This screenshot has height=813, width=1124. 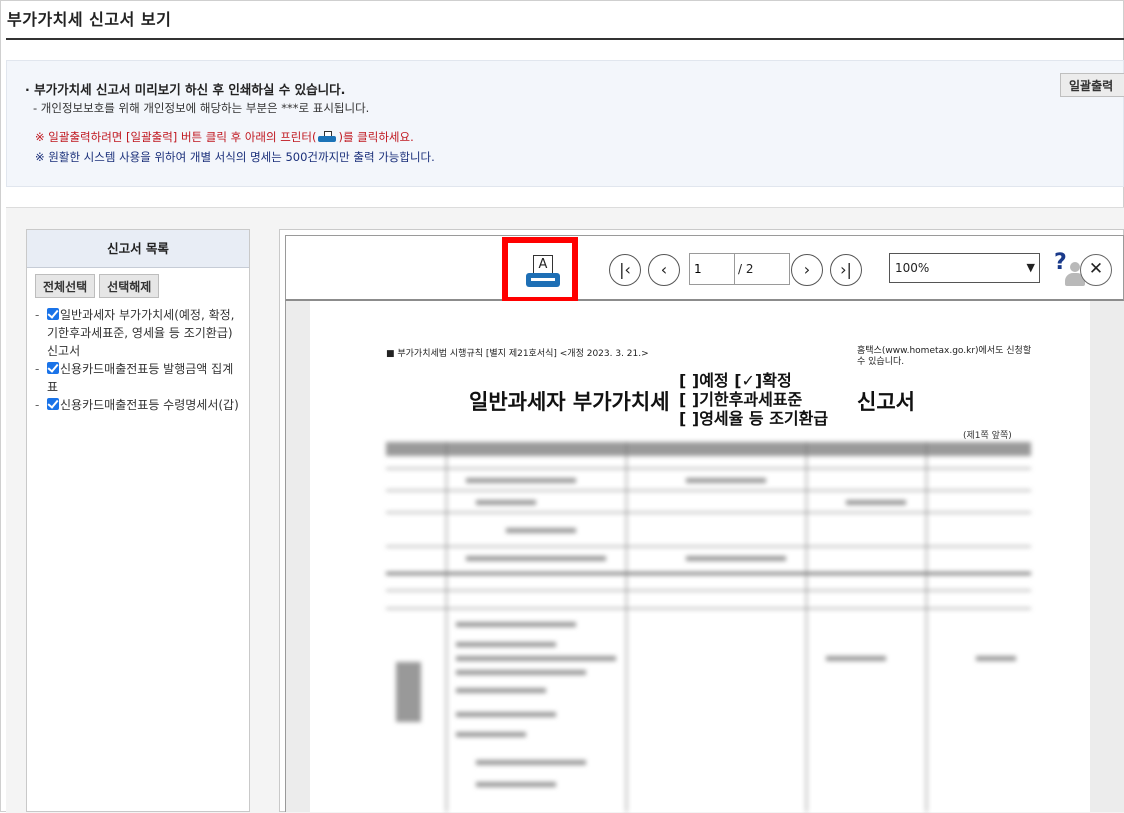 What do you see at coordinates (185, 89) in the screenshot?
I see `notice-line-1: · 부가가치세 신고서 미리보기 하신 후 인쇄하실 수 있습니다.` at bounding box center [185, 89].